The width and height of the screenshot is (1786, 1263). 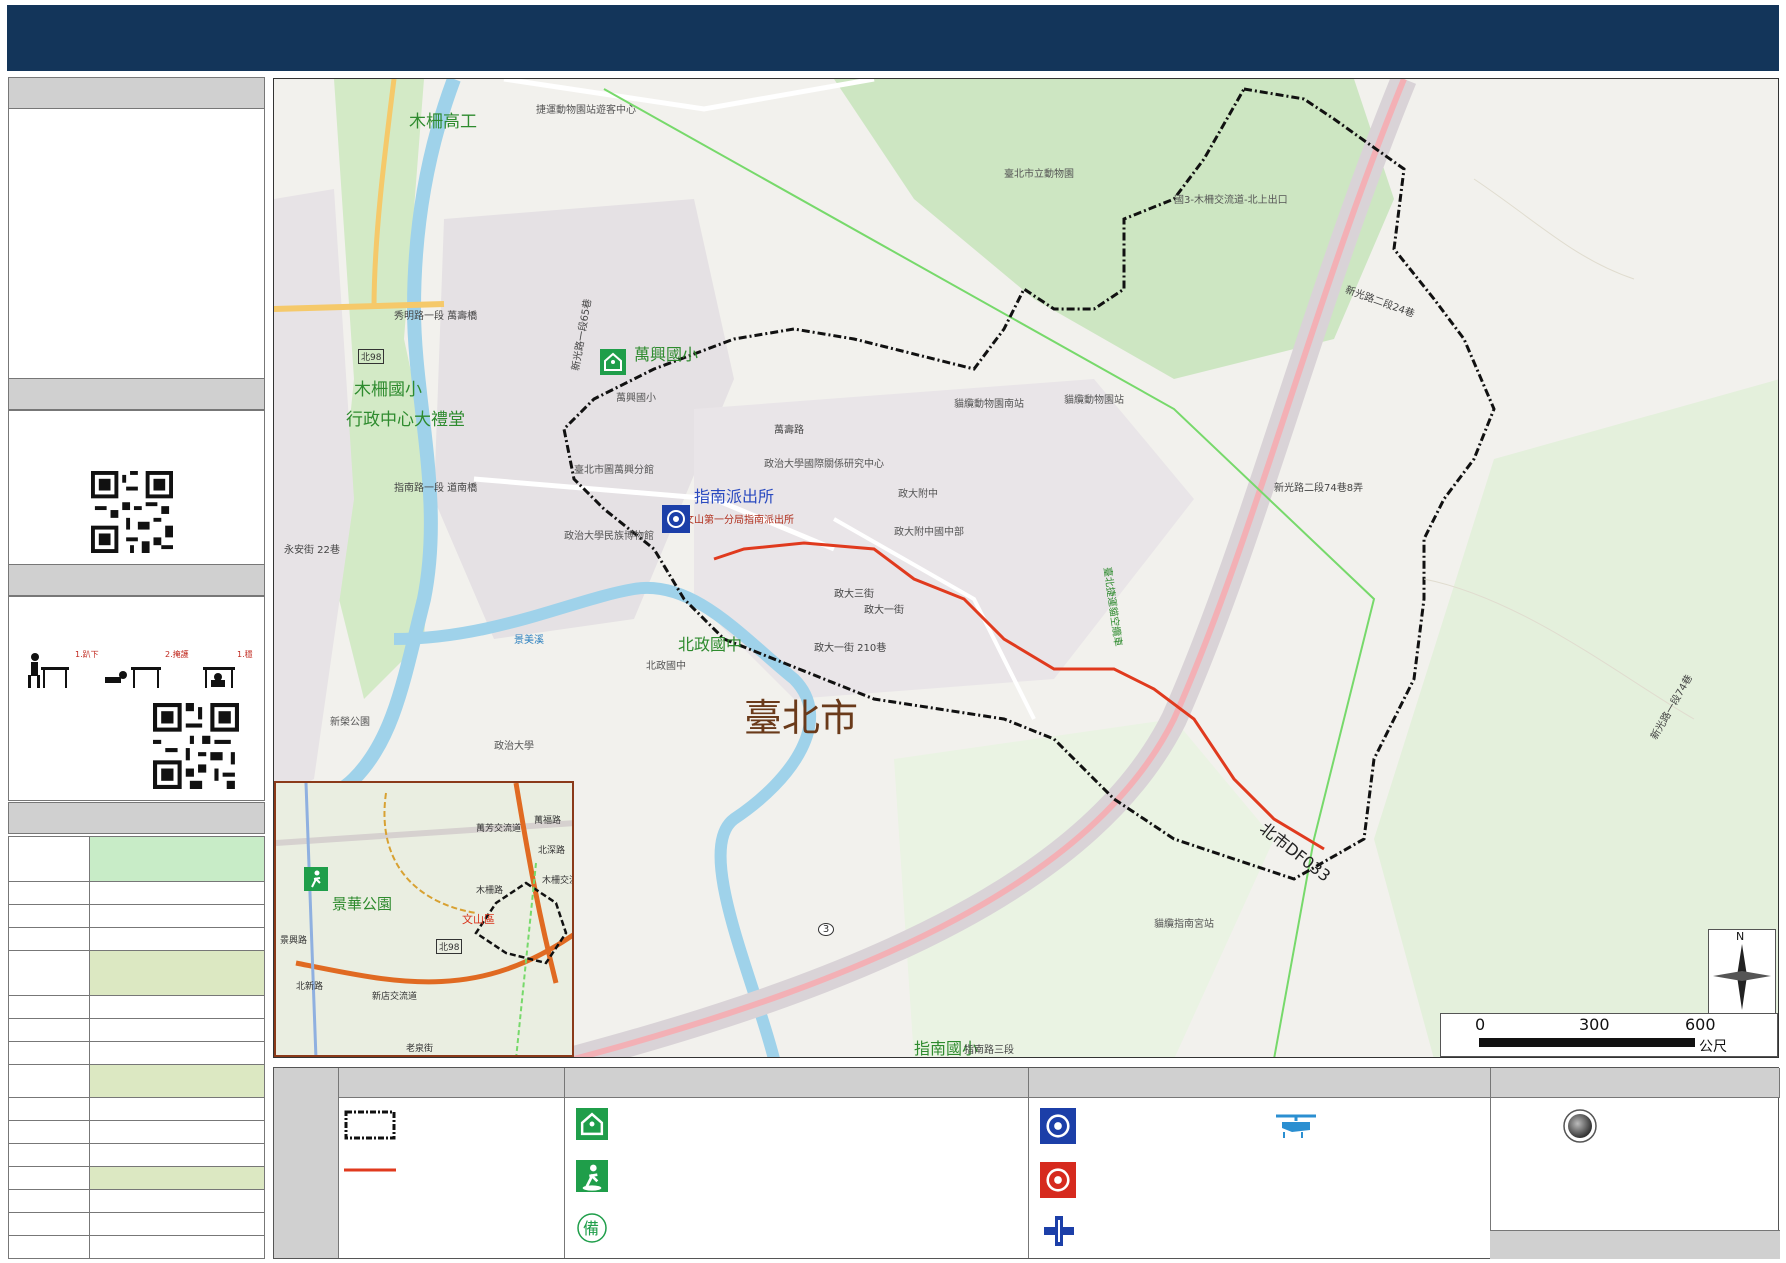 I want to click on place-label: 捷運動物園站遊客中心, so click(x=586, y=110).